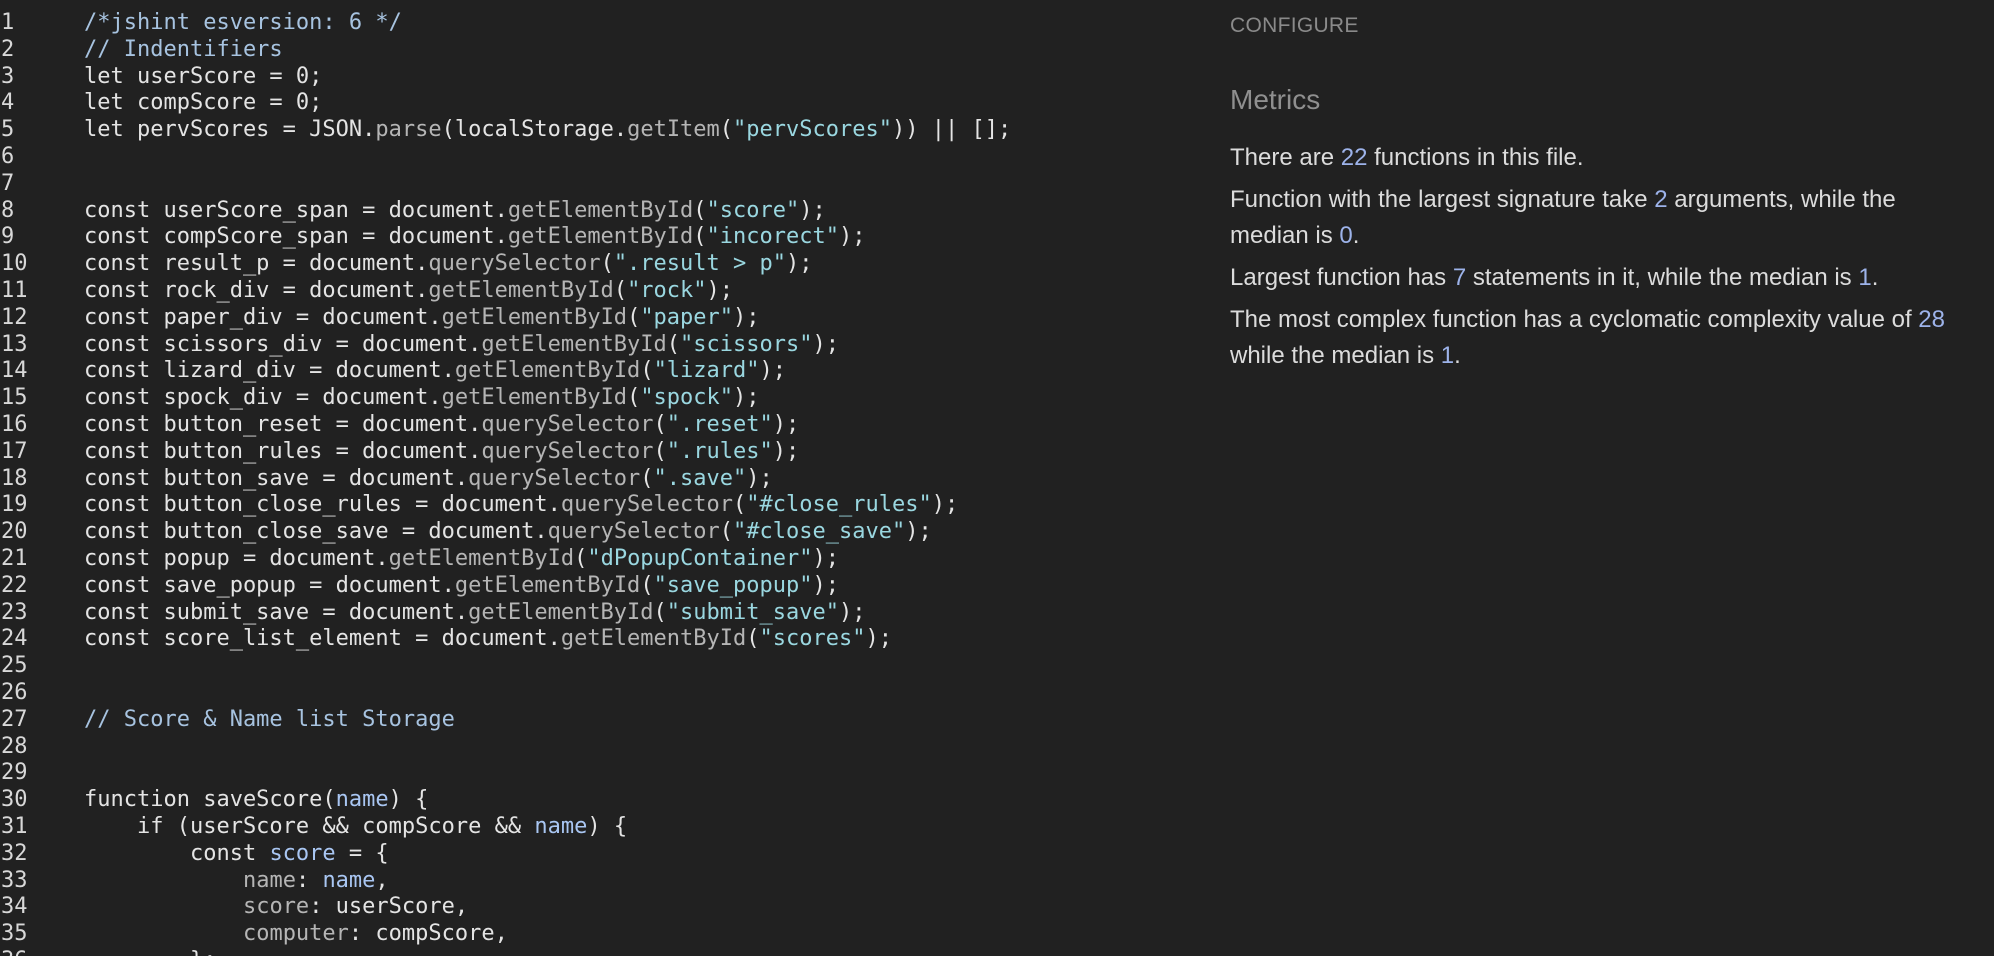 This screenshot has height=956, width=1994. I want to click on line-number: 15, so click(14, 398).